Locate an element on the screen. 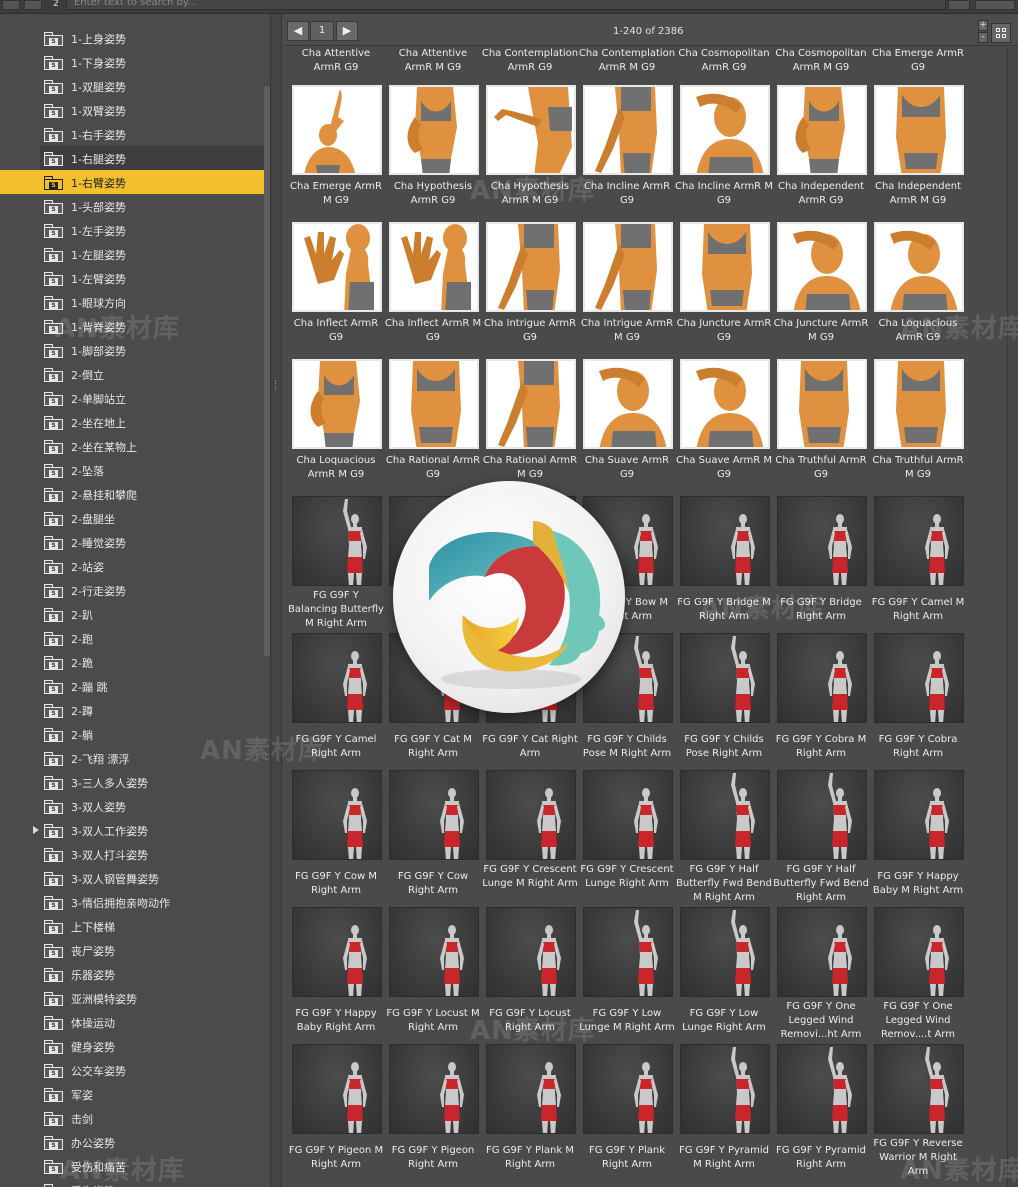 This screenshot has height=1187, width=1018. asset-tile: FG G9F Y Locust M Right Arm is located at coordinates (430, 975).